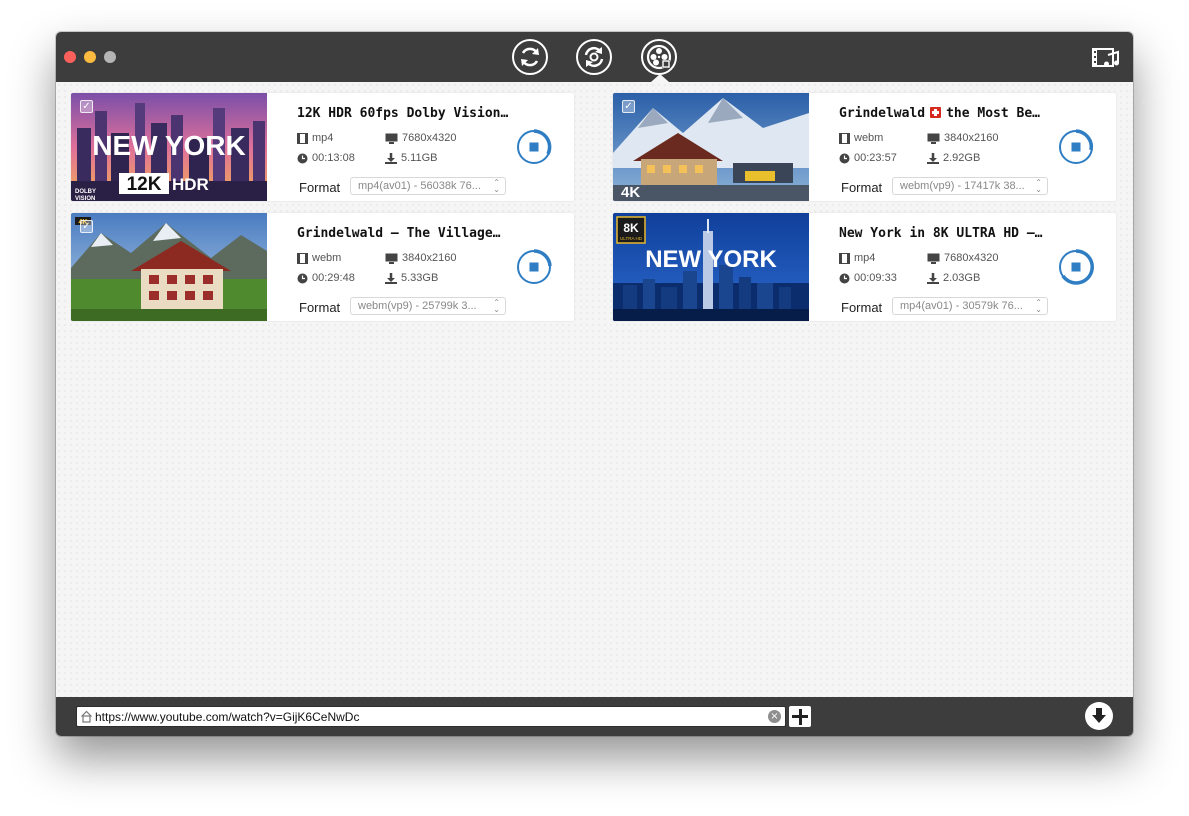 This screenshot has height=816, width=1189. Describe the element at coordinates (86, 716) in the screenshot. I see `home-icon` at that location.